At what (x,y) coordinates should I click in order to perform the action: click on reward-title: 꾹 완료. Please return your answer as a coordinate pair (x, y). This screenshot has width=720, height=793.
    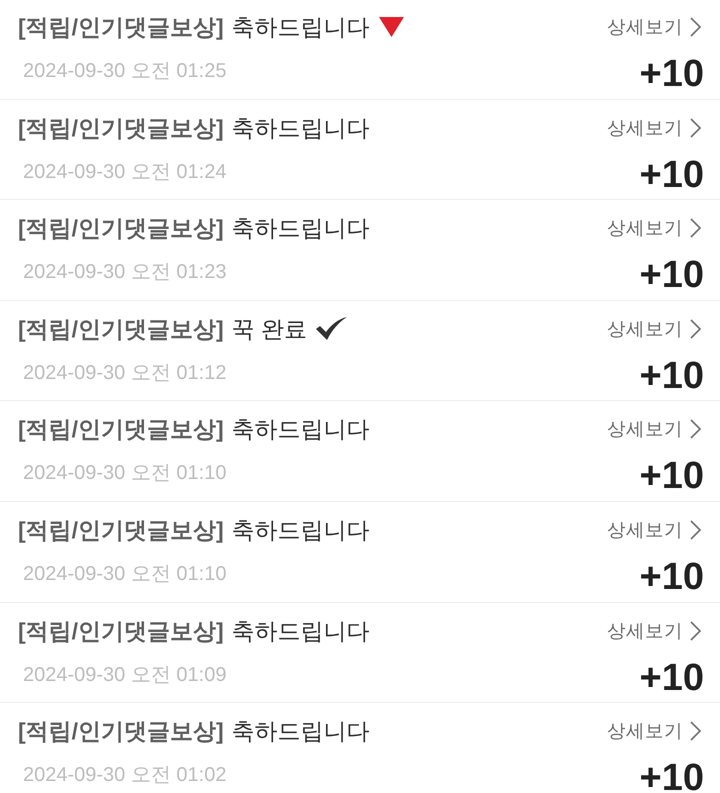
    Looking at the image, I should click on (270, 329).